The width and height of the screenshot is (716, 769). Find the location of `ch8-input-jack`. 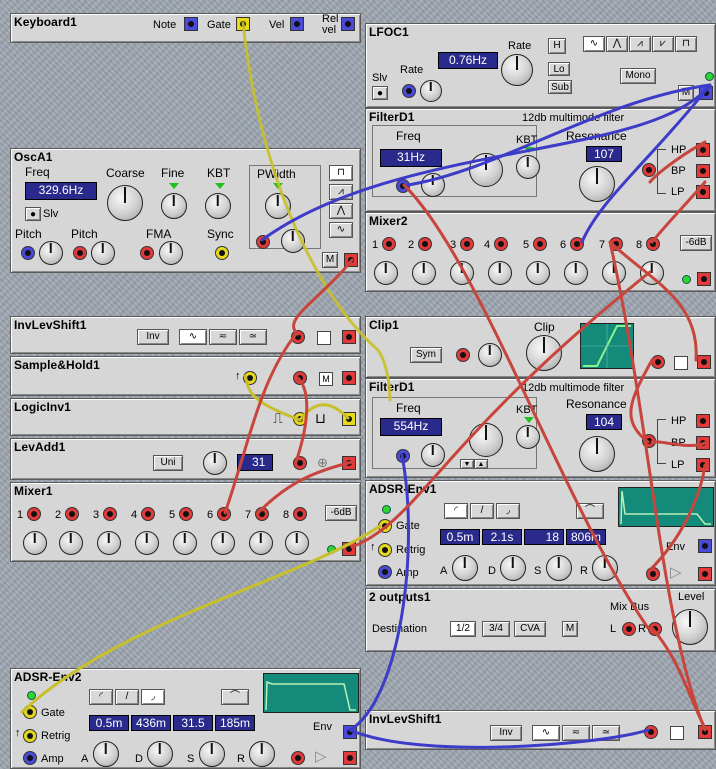

ch8-input-jack is located at coordinates (653, 244).